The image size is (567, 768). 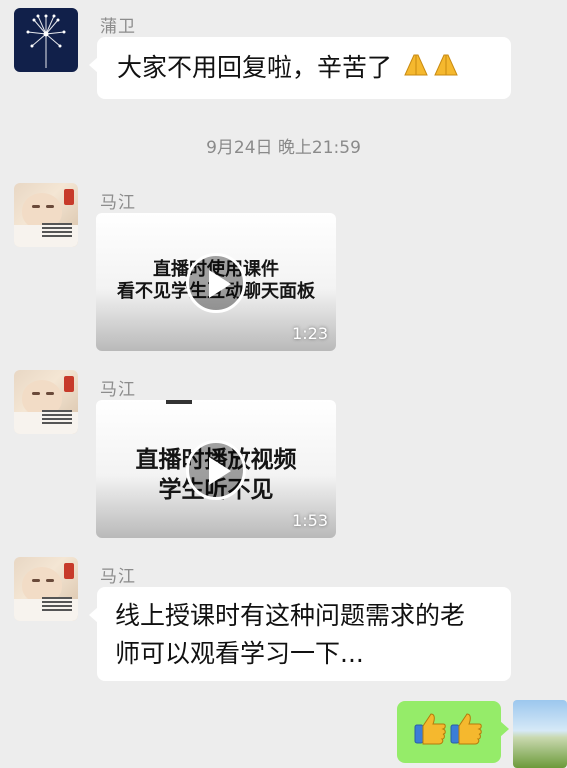 I want to click on video-message: 直播时使用课件 看不见学生互动聊天面板 1:23, so click(x=216, y=282).